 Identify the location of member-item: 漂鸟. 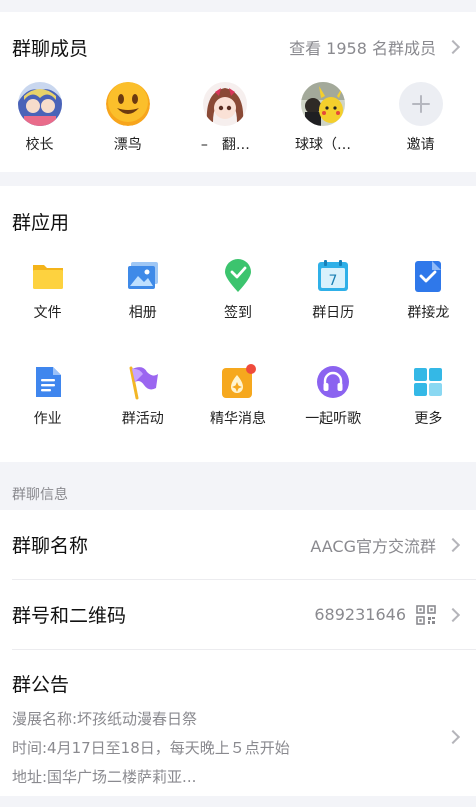
(128, 118).